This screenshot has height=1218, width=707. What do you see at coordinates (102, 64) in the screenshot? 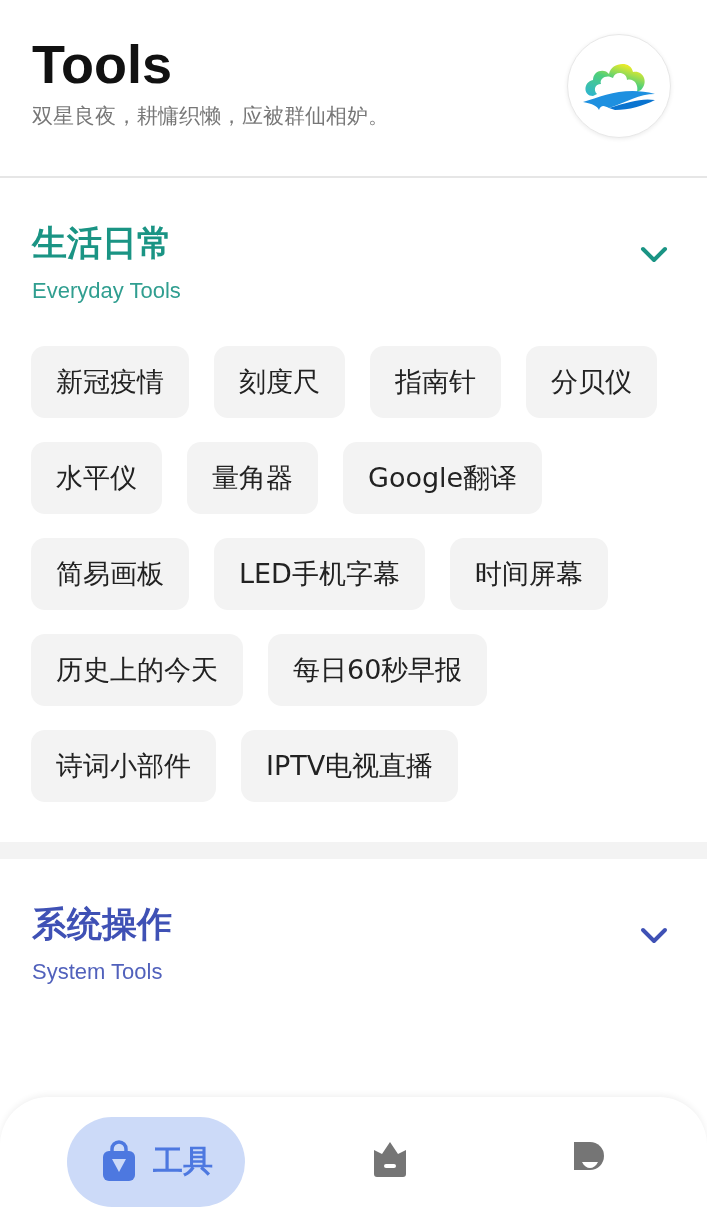
I see `page-title: Tools` at bounding box center [102, 64].